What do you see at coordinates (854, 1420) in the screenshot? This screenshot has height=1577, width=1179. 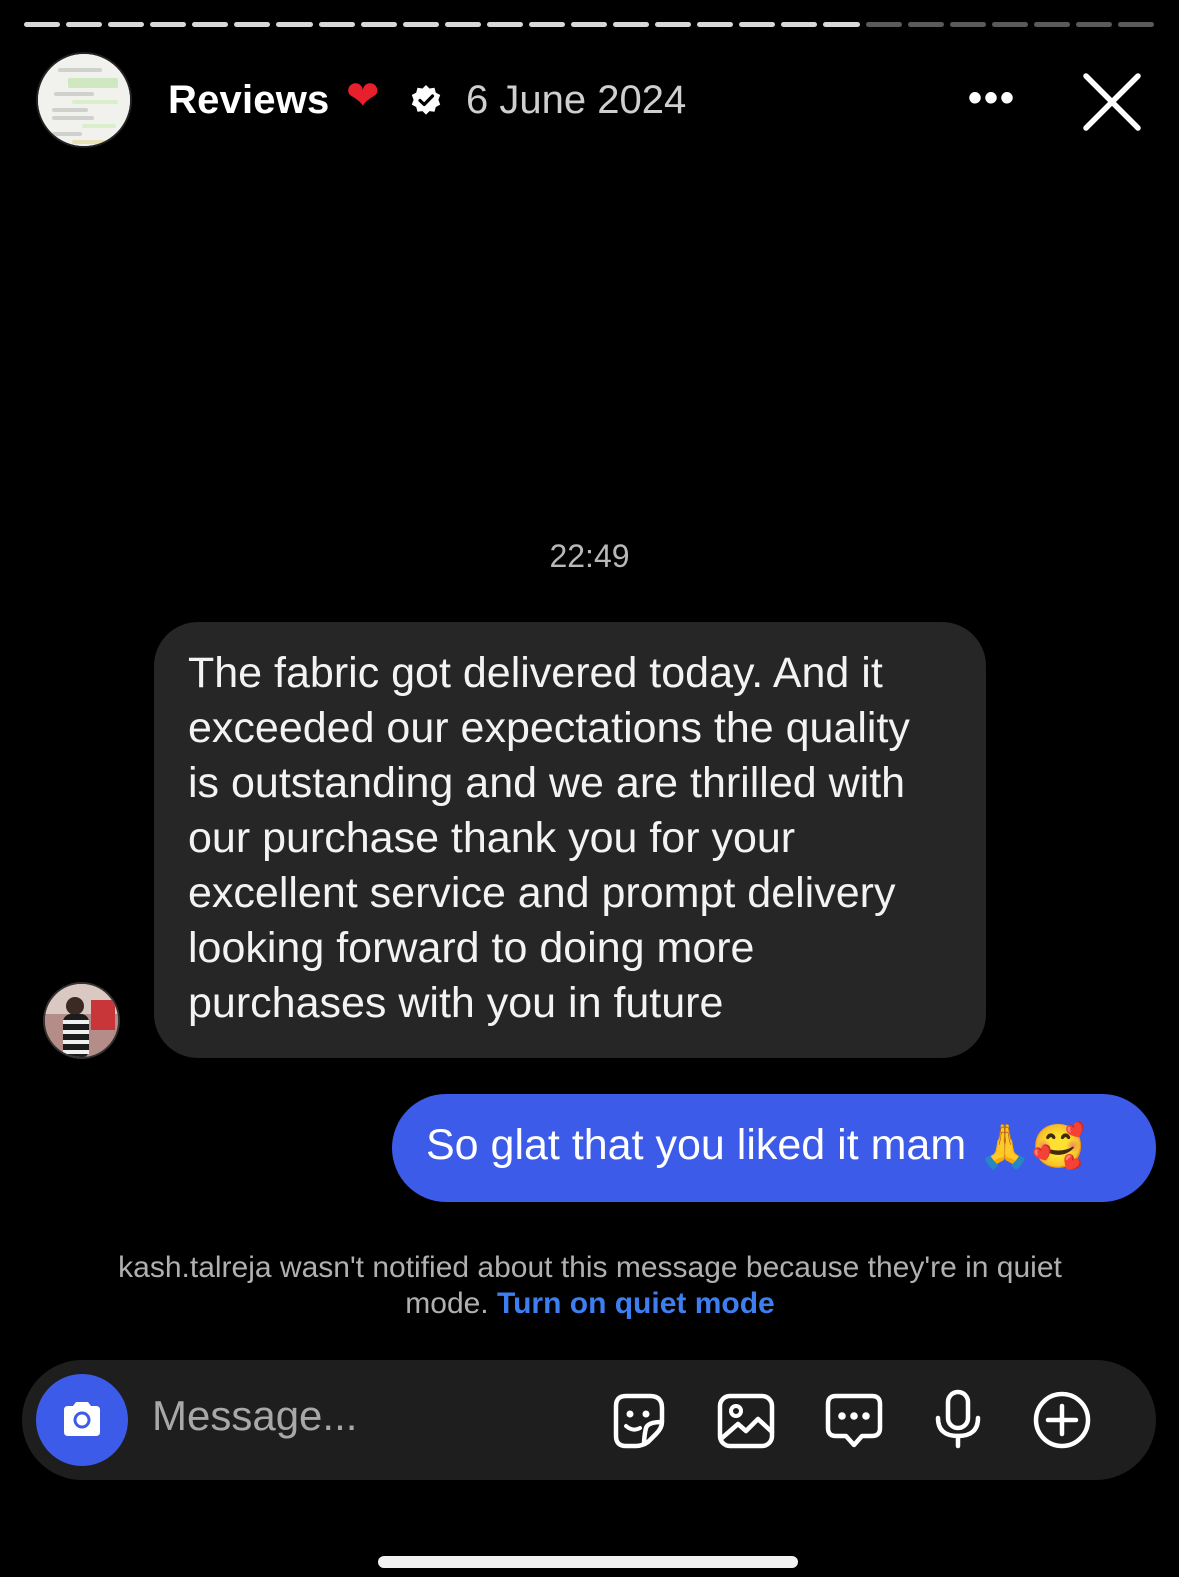 I see `chat-options-icon` at bounding box center [854, 1420].